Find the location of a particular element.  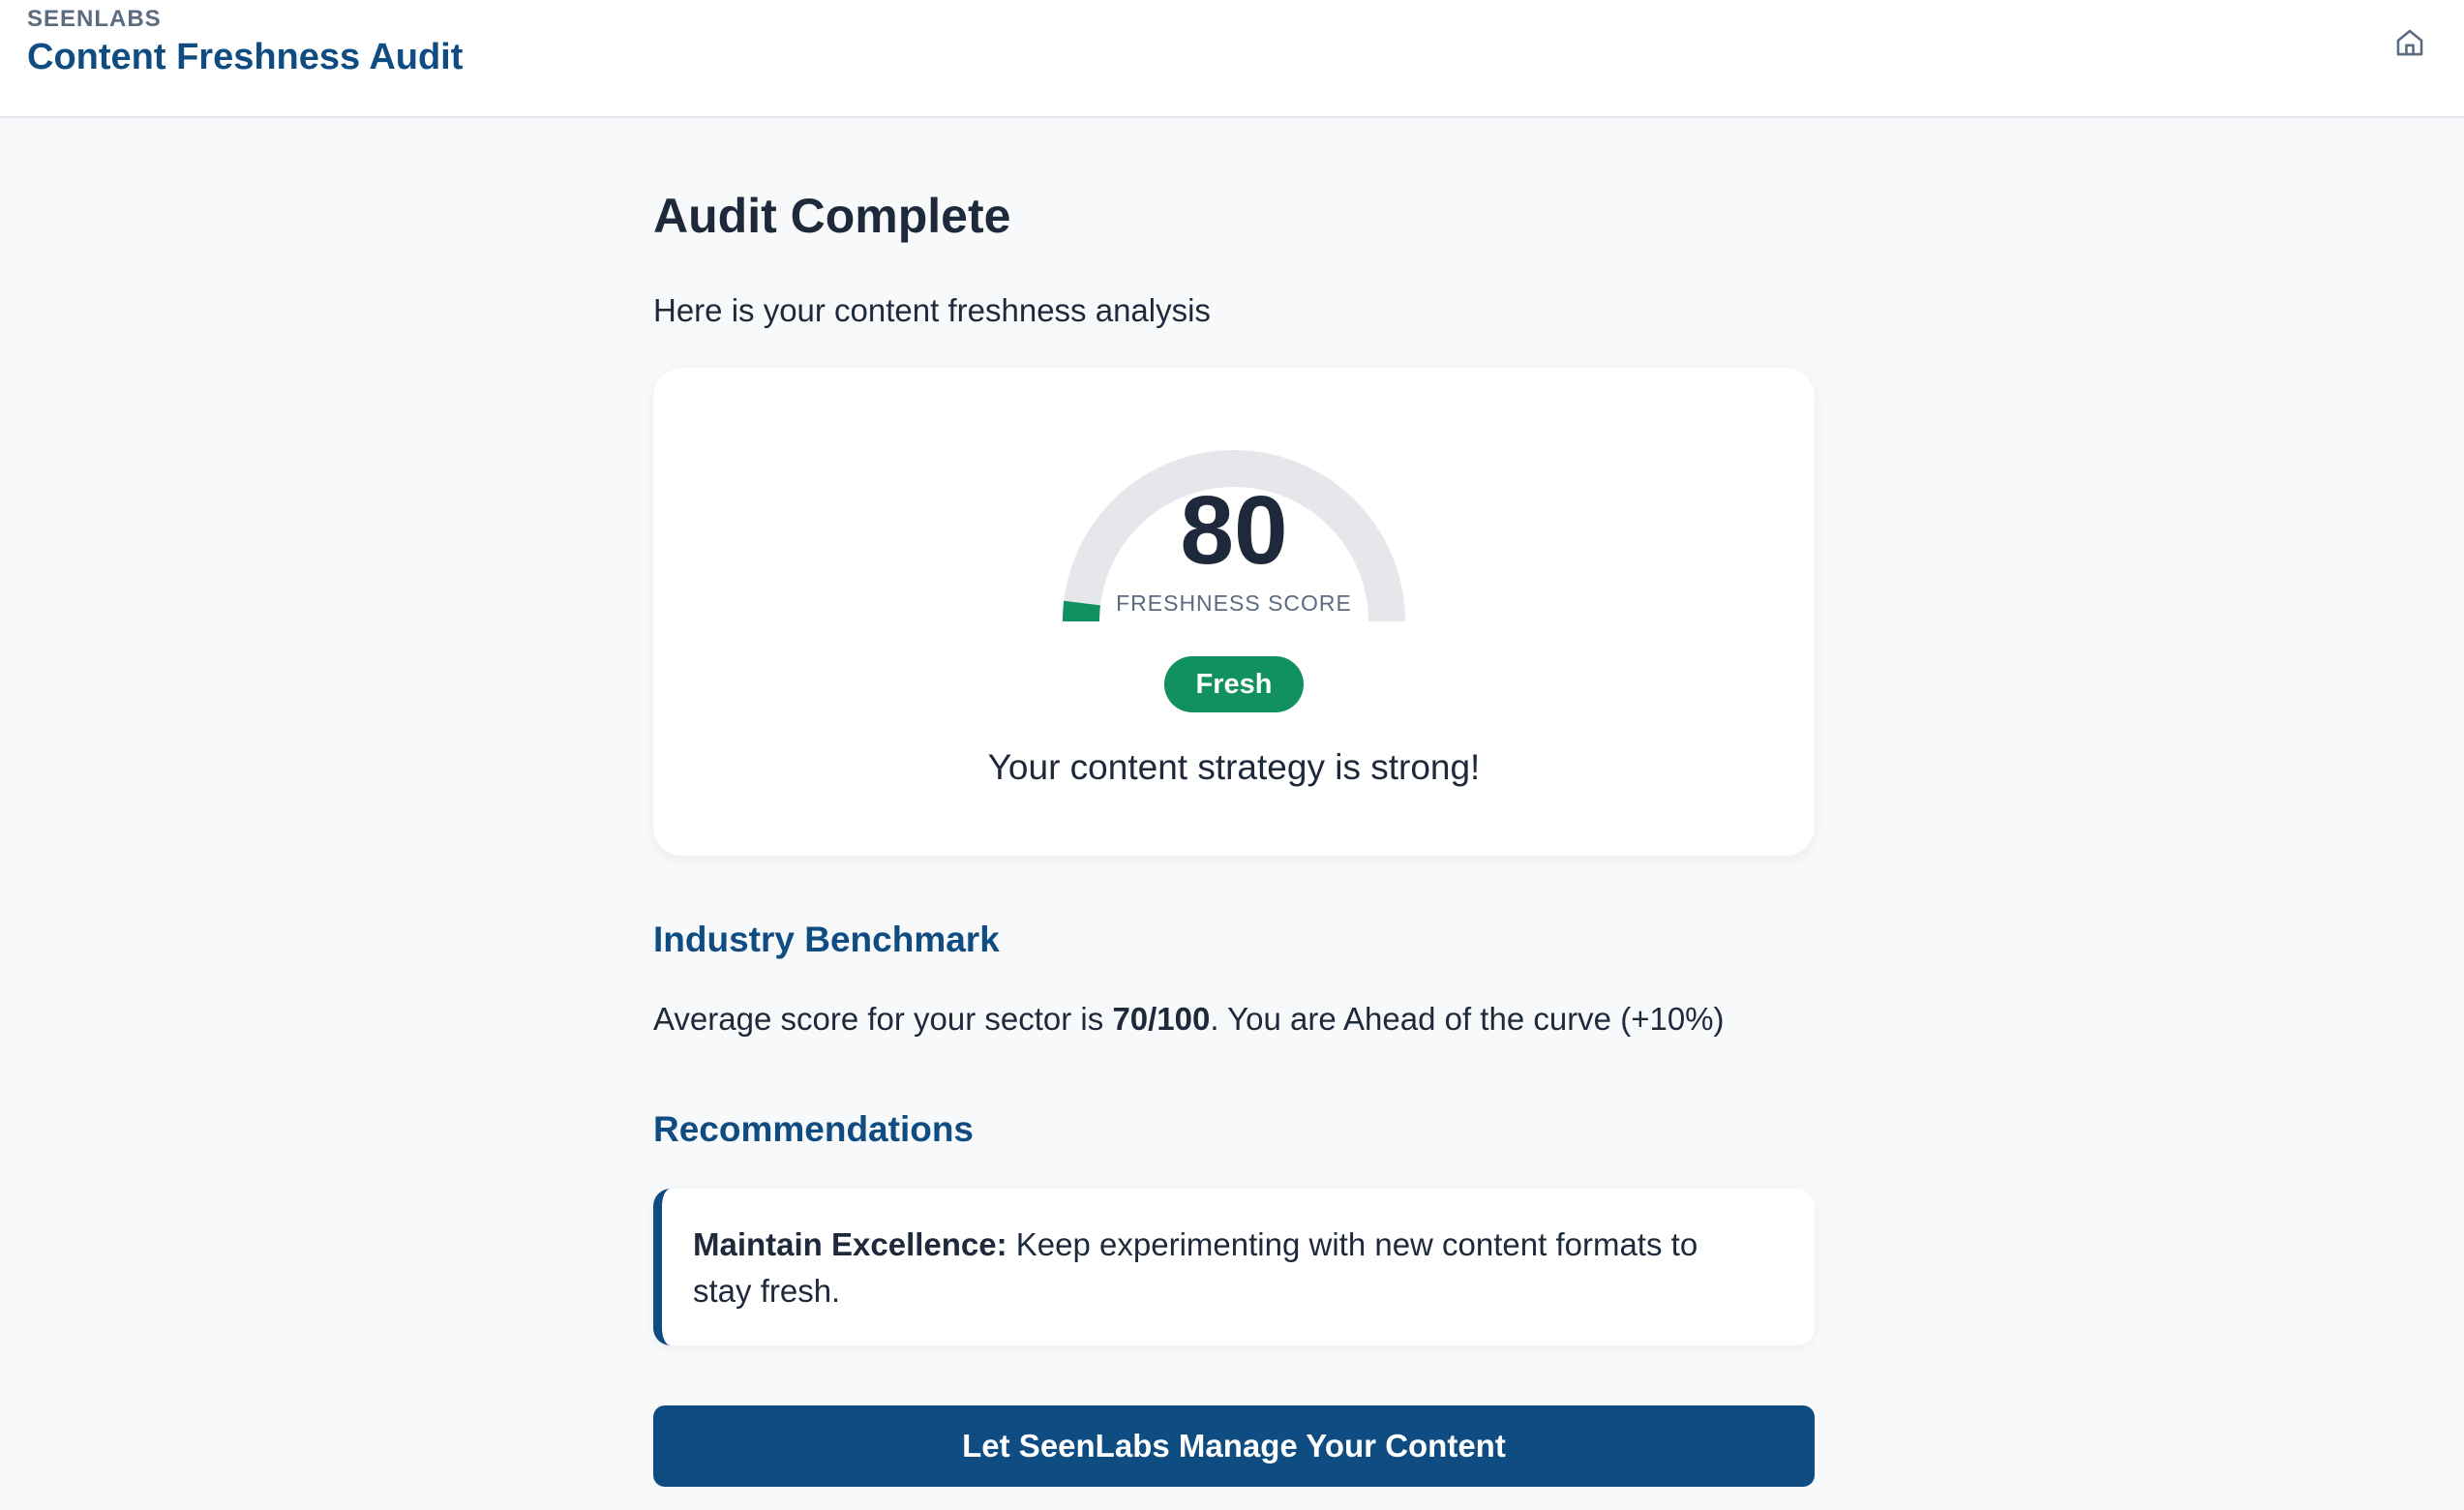

home-icon is located at coordinates (2409, 42).